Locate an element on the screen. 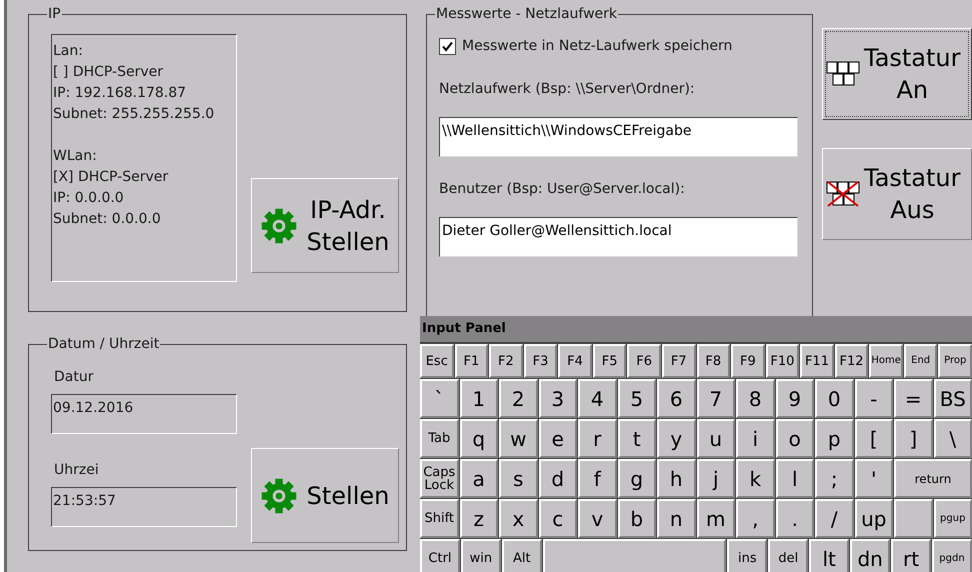 This screenshot has width=972, height=572. keyboard-key: ; is located at coordinates (834, 478).